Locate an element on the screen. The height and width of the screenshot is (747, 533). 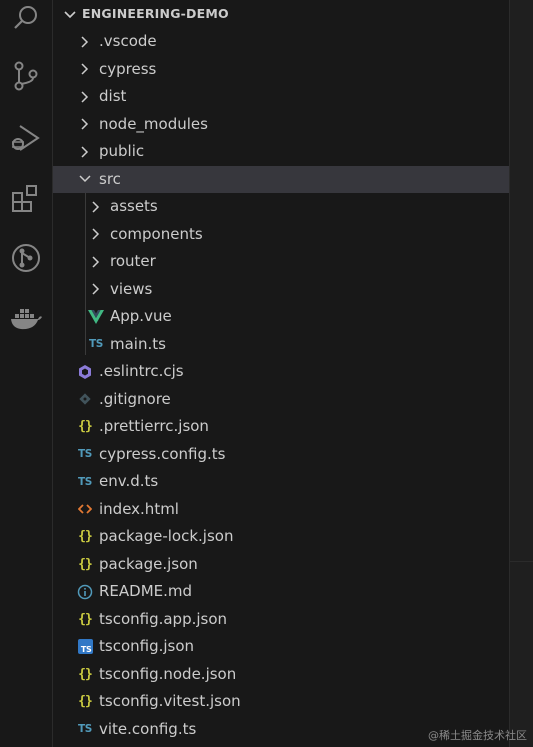
file-label: package.json is located at coordinates (148, 563).